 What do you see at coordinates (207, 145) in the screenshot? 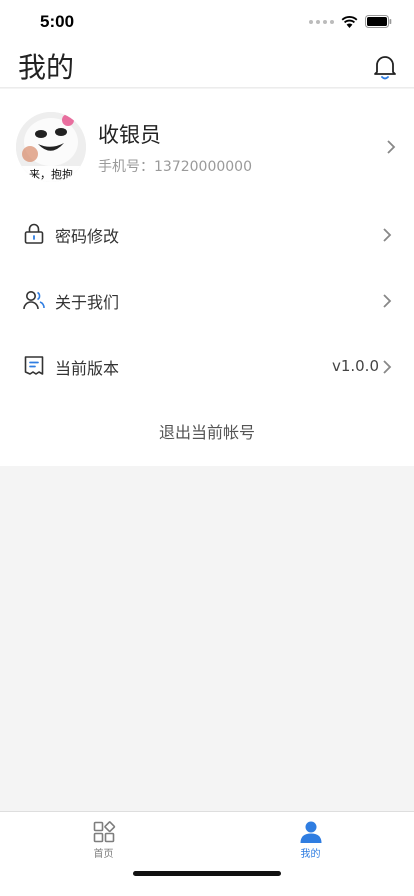
I see `profile-row: 来，抱抱 收银员 手机号：13720000000` at bounding box center [207, 145].